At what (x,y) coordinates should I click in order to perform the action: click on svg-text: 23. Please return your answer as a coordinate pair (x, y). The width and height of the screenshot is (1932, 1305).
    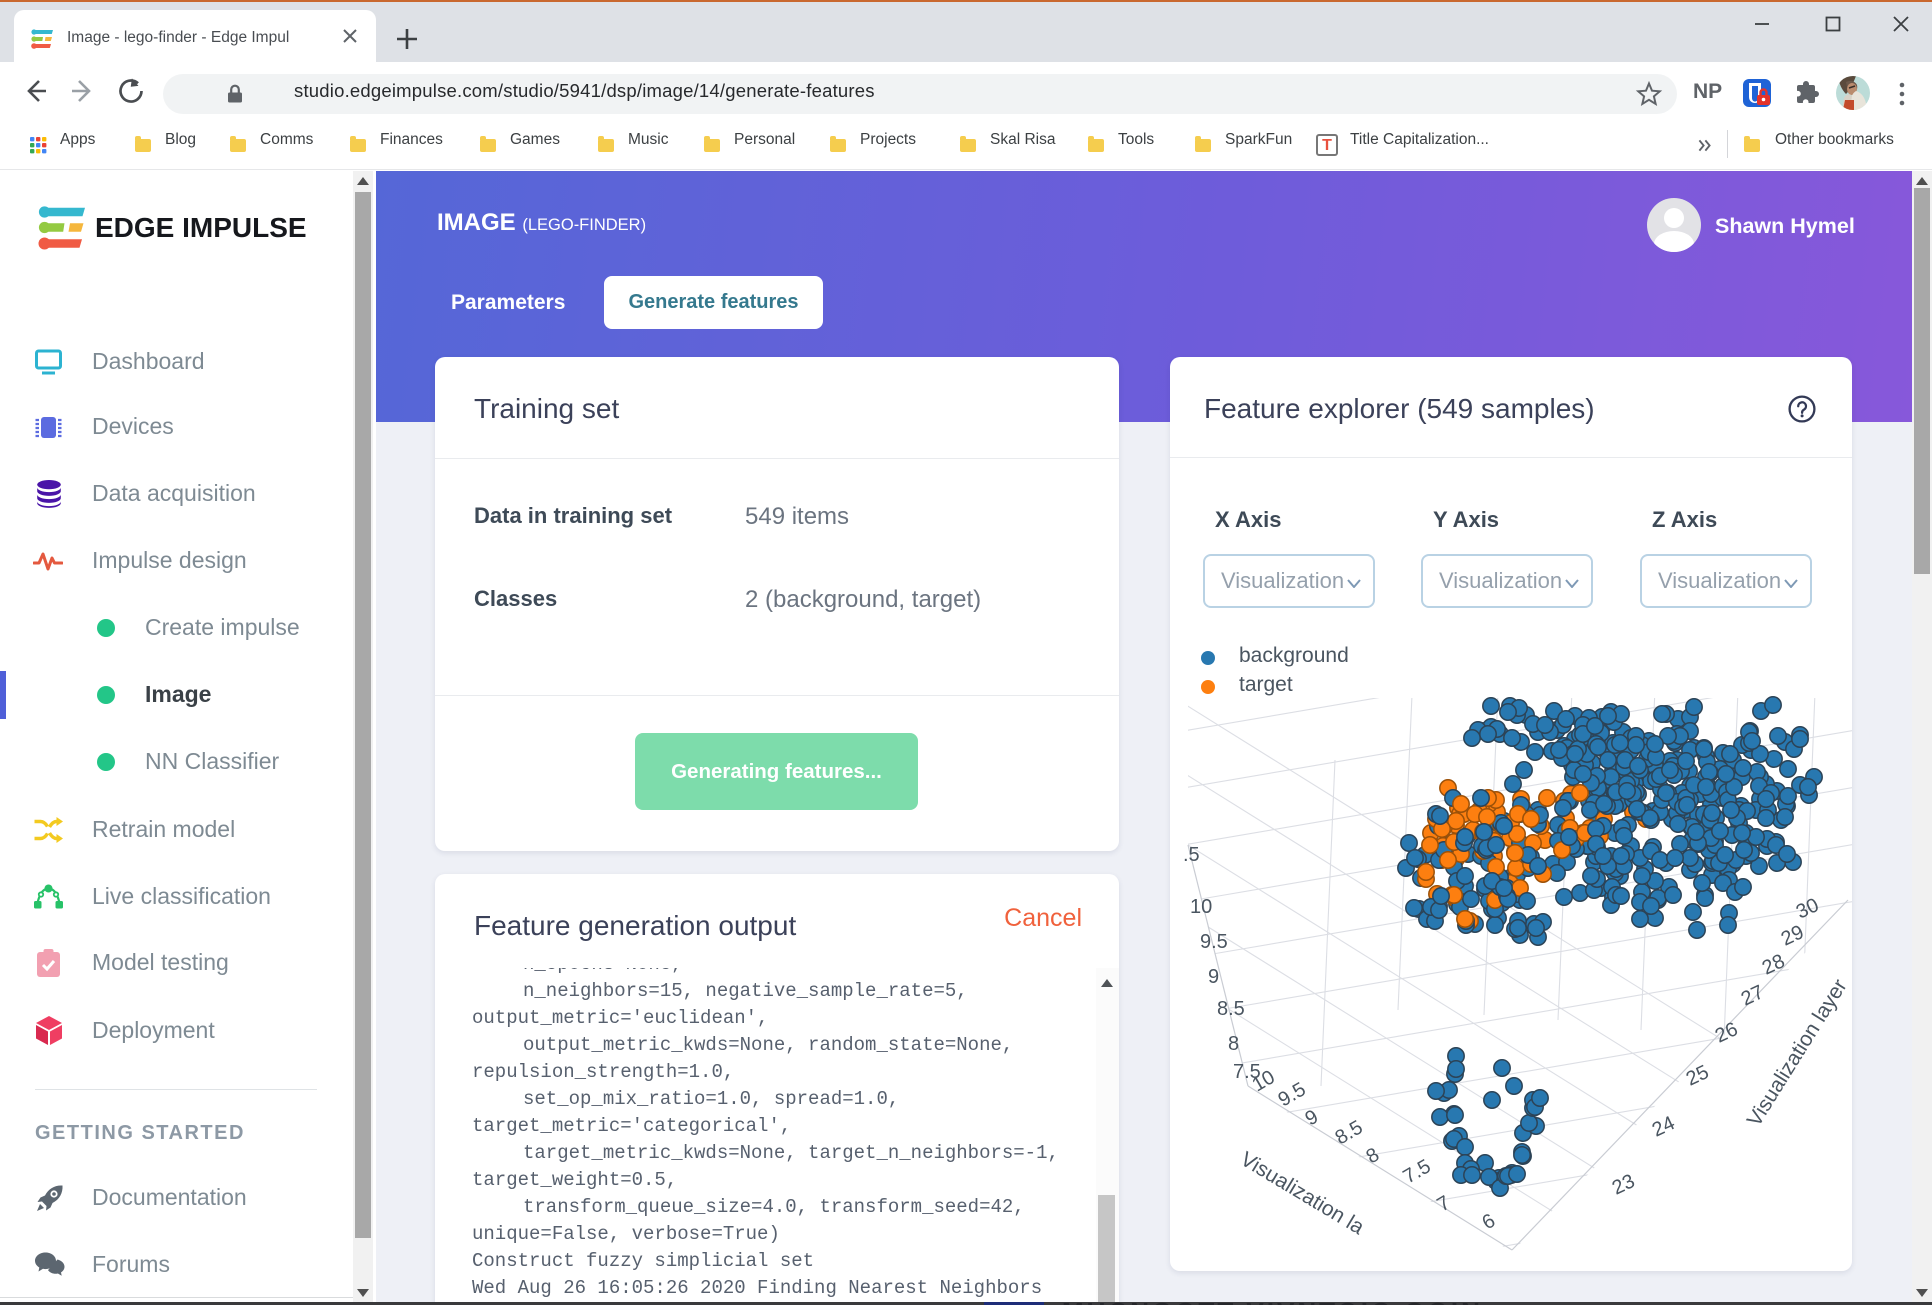
    Looking at the image, I should click on (1623, 1184).